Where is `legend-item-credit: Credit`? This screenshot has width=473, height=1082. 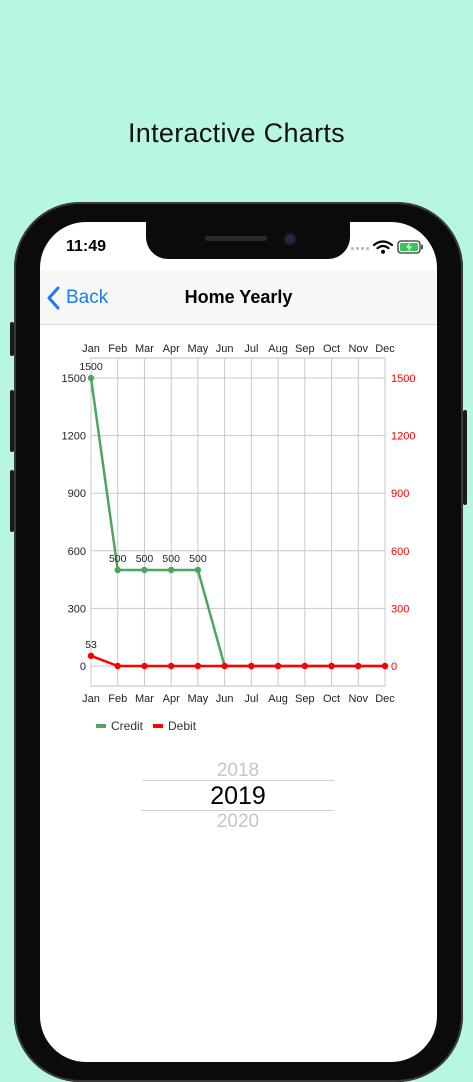
legend-item-credit: Credit is located at coordinates (119, 726).